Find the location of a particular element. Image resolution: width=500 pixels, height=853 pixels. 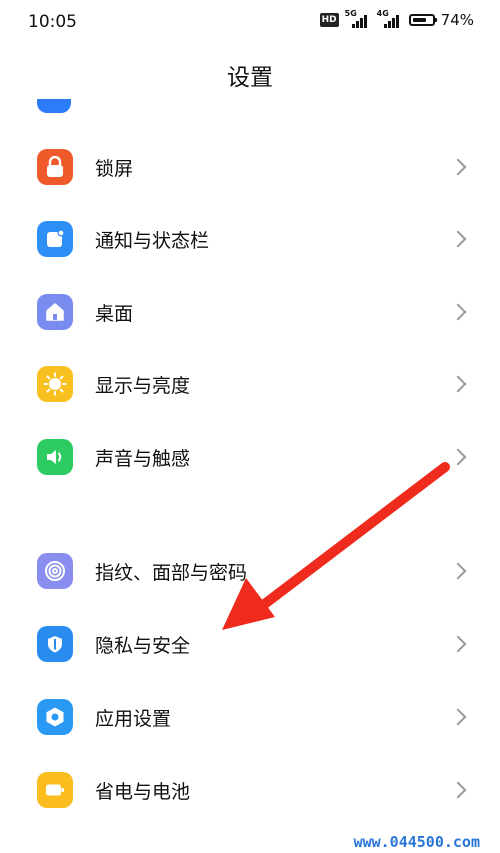

annotation-arrow is located at coordinates (336, 546).